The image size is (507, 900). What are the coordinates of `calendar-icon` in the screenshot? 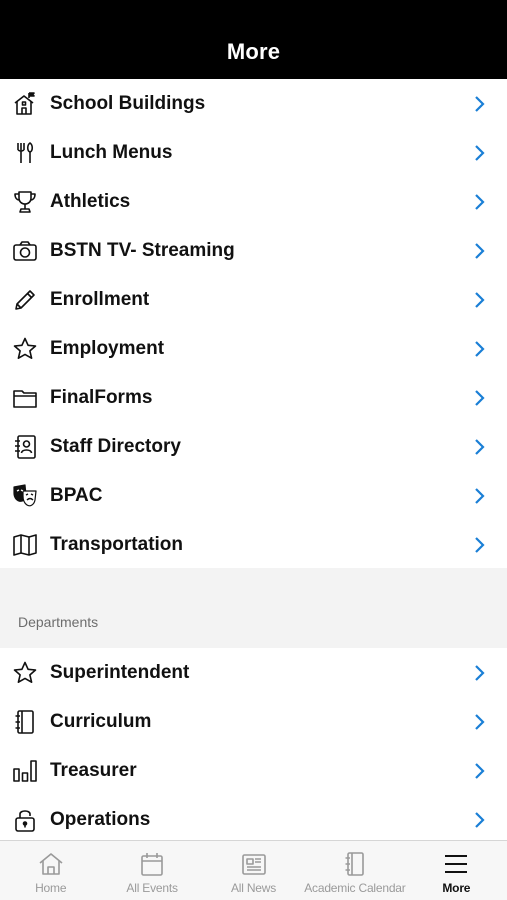 It's located at (152, 864).